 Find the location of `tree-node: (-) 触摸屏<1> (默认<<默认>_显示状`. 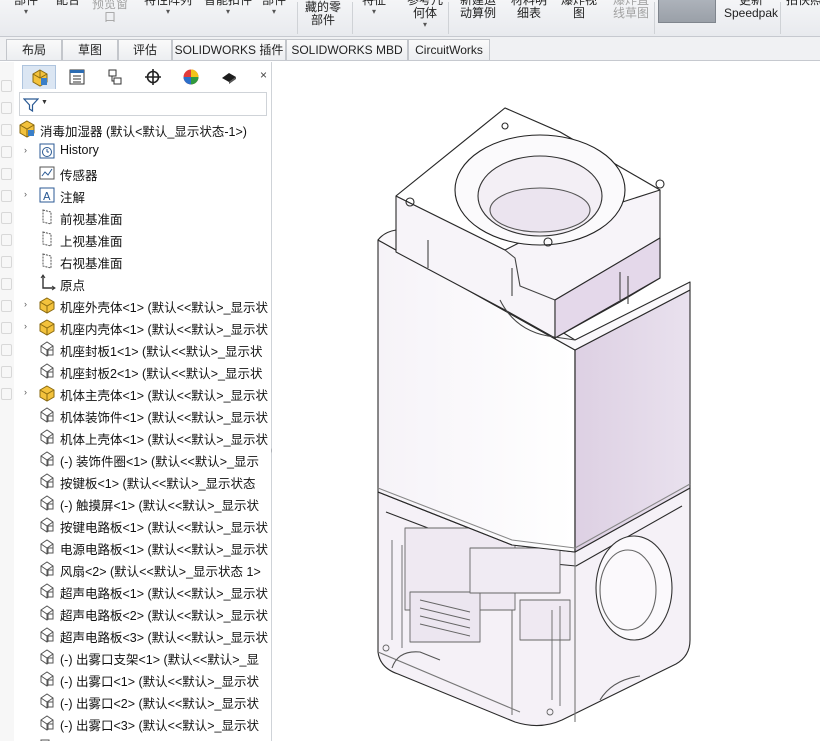

tree-node: (-) 触摸屏<1> (默认<<默认>_显示状 is located at coordinates (142, 503).